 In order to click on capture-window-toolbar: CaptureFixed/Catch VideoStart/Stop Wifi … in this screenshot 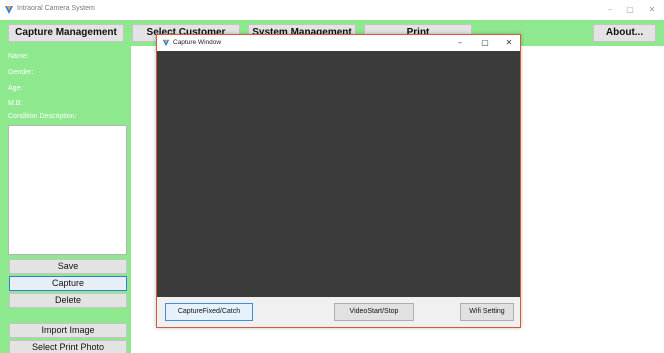, I will do `click(338, 312)`.